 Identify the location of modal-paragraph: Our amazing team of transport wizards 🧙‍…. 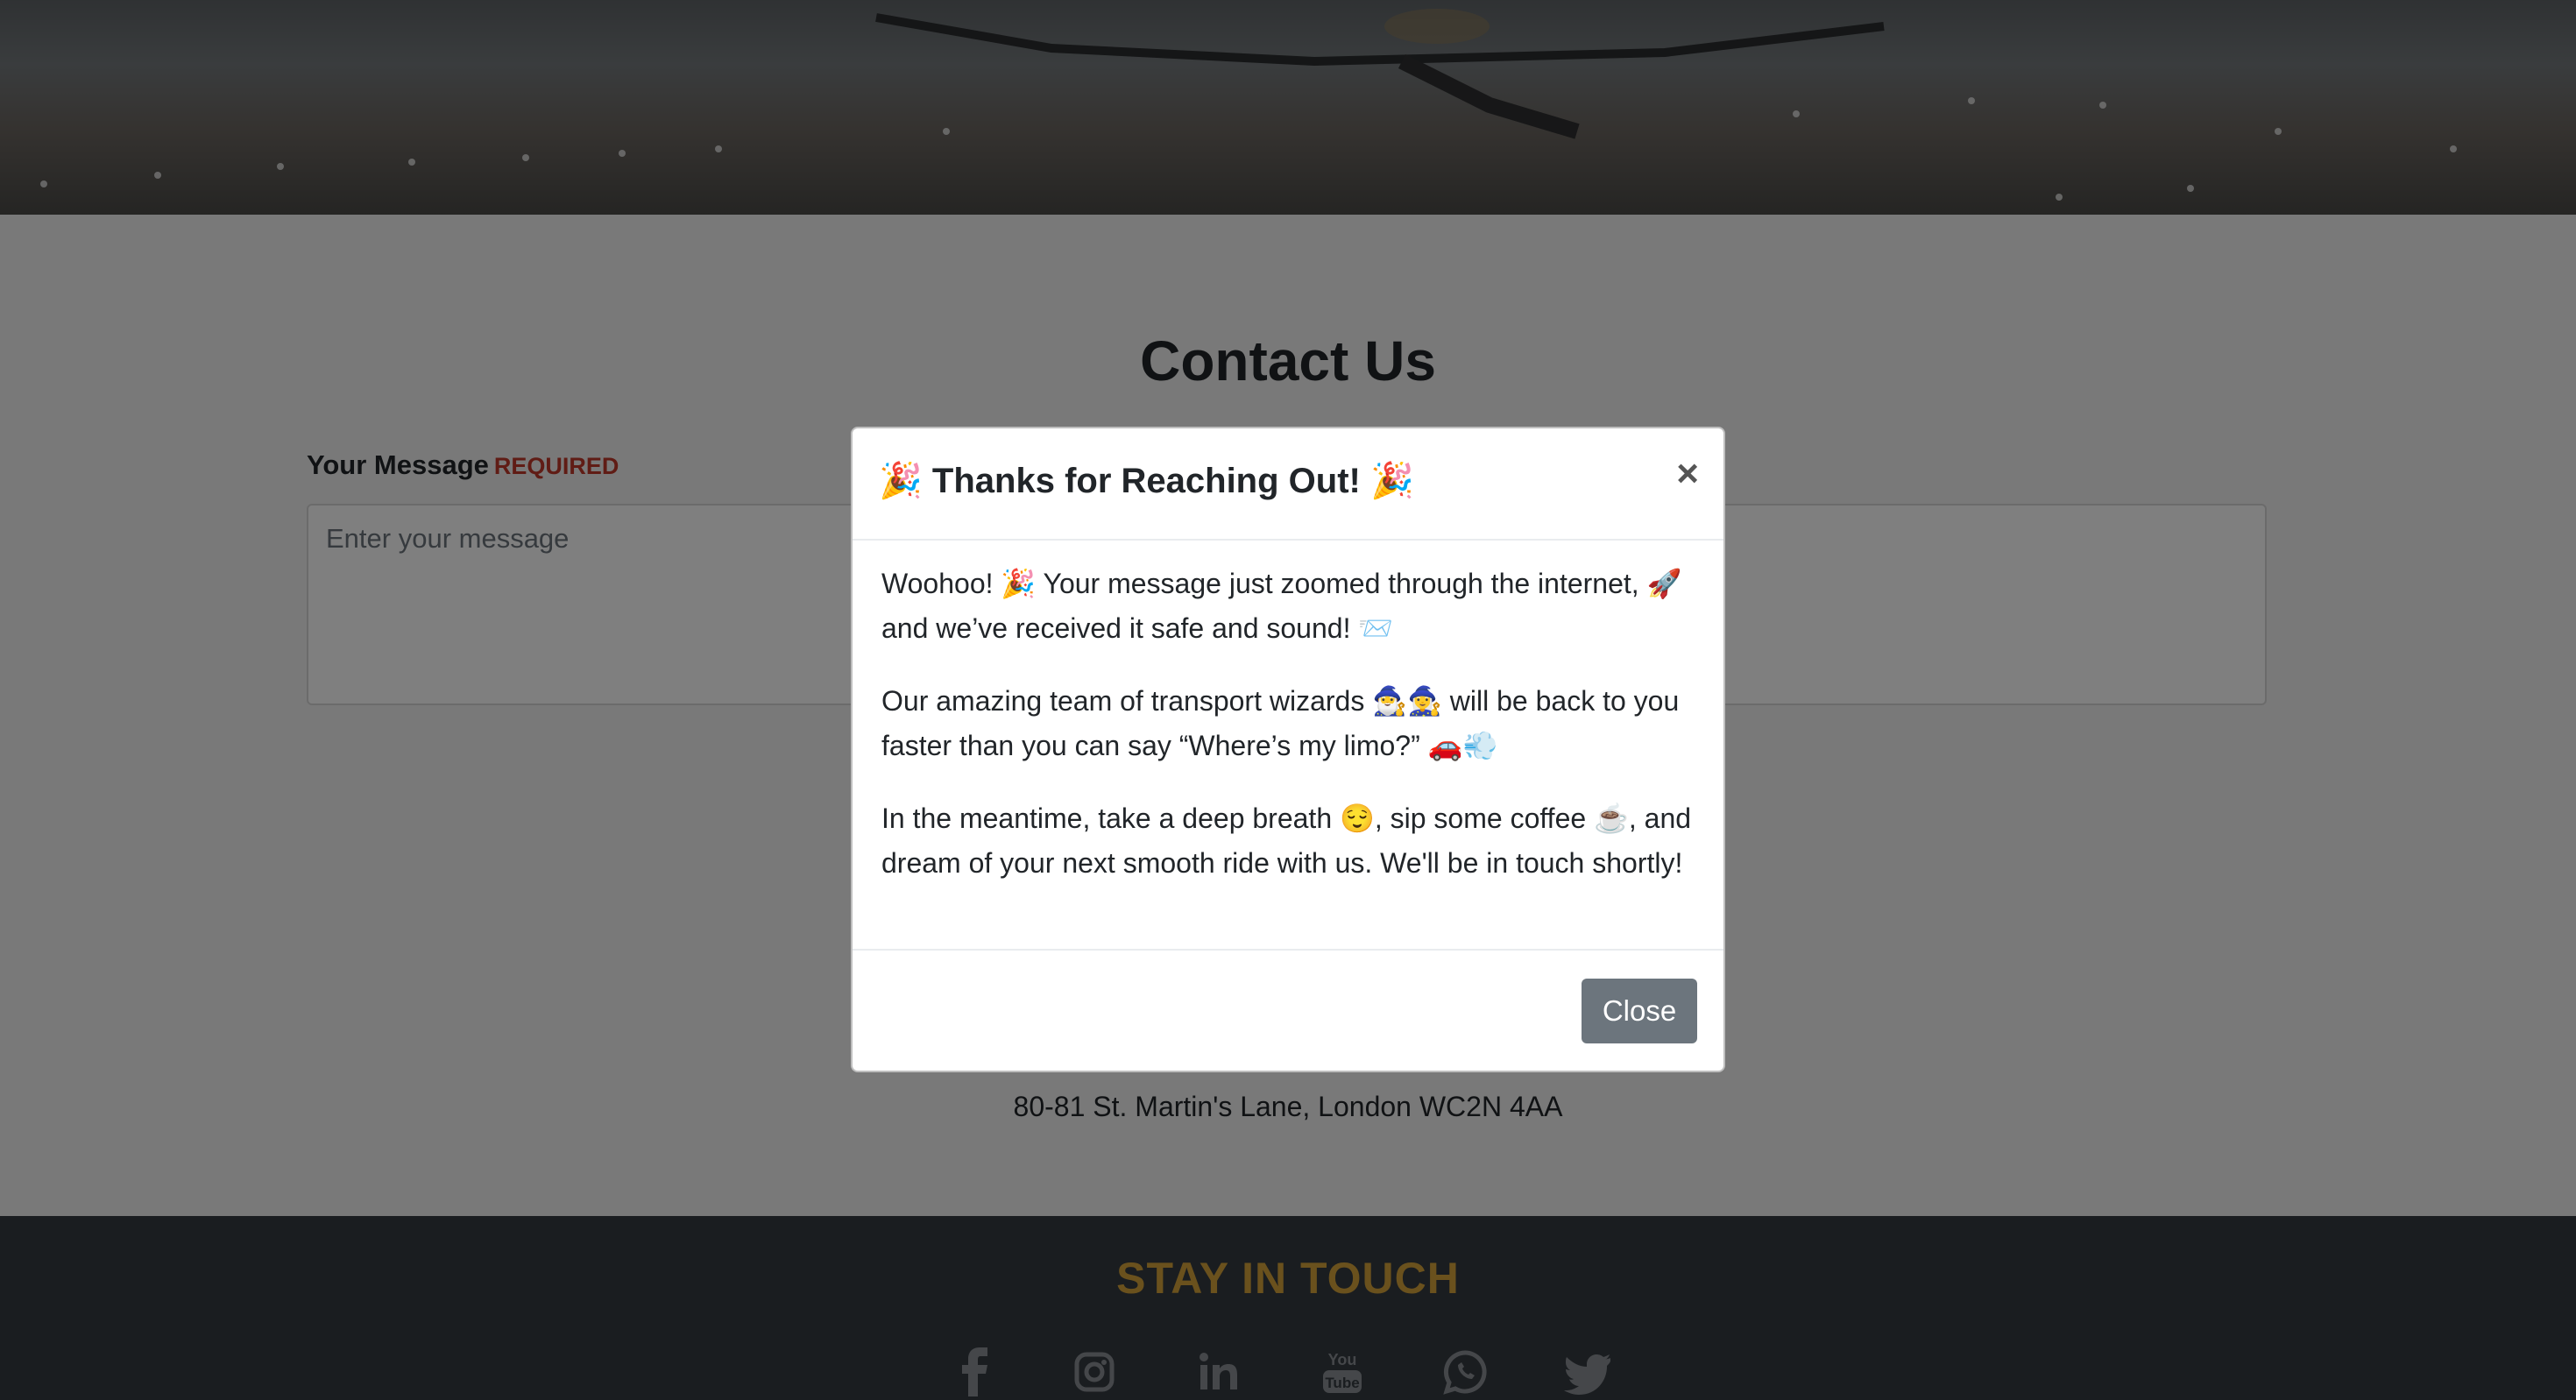
(1280, 723).